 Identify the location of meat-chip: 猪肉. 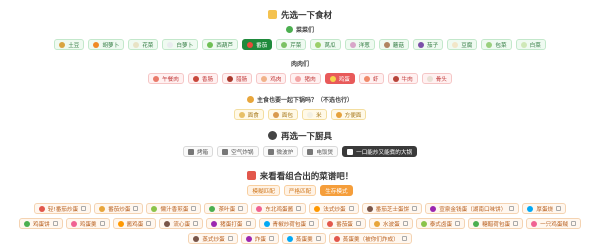
(305, 78).